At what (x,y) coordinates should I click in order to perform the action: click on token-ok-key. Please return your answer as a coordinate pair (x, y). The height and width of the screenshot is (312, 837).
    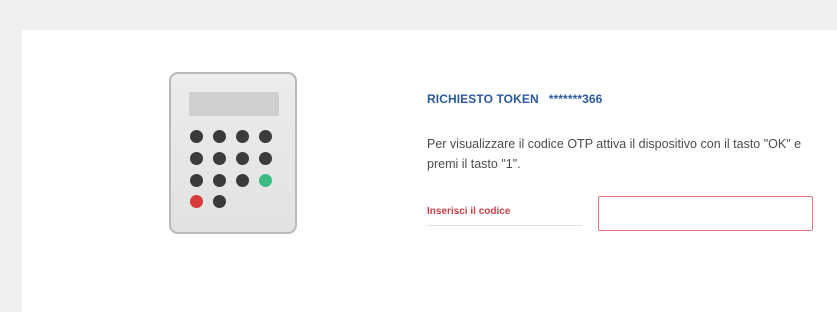
    Looking at the image, I should click on (265, 180).